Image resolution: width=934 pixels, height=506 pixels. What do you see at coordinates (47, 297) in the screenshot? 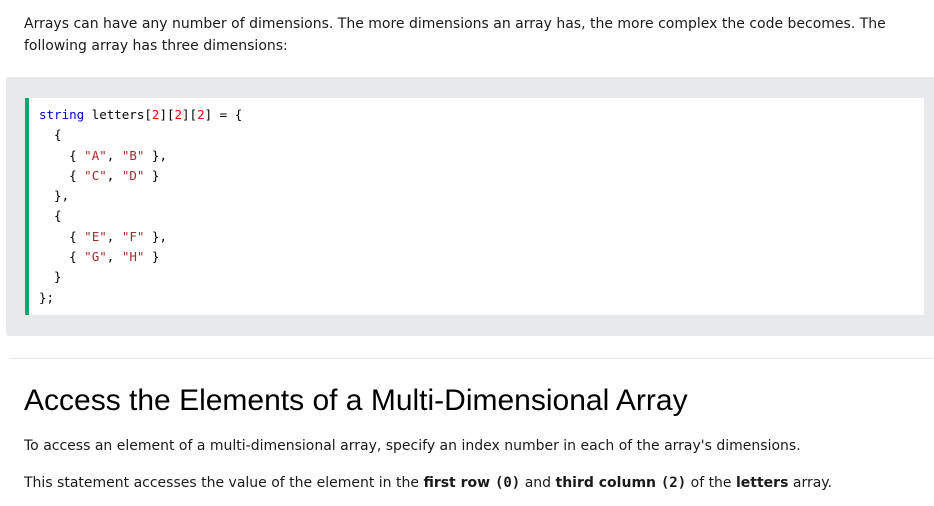
I see `code-line: };` at bounding box center [47, 297].